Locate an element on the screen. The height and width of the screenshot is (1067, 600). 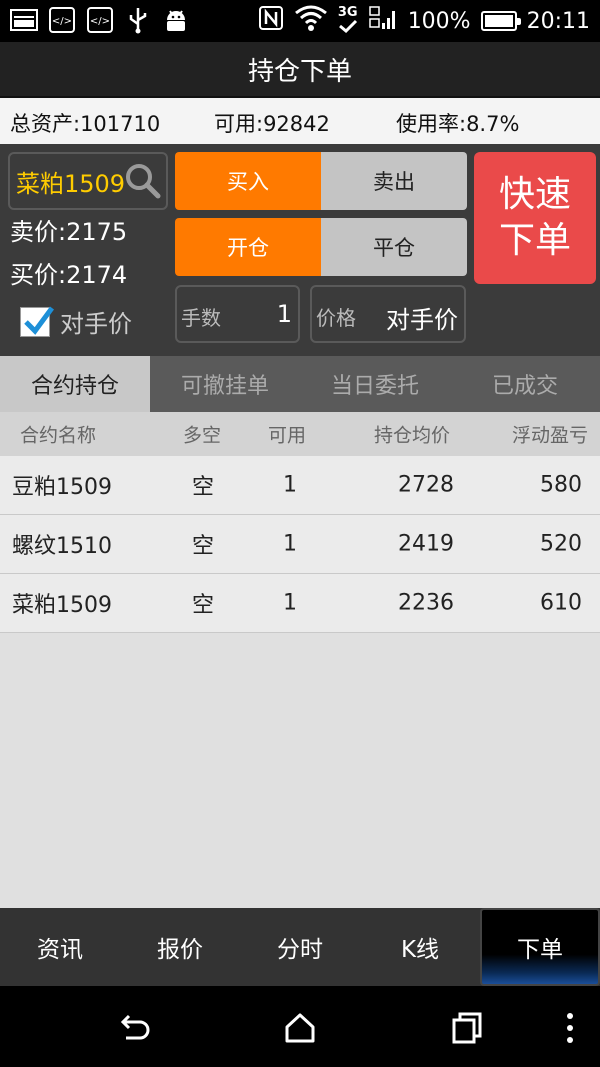
lots-label: 手数 is located at coordinates (201, 318).